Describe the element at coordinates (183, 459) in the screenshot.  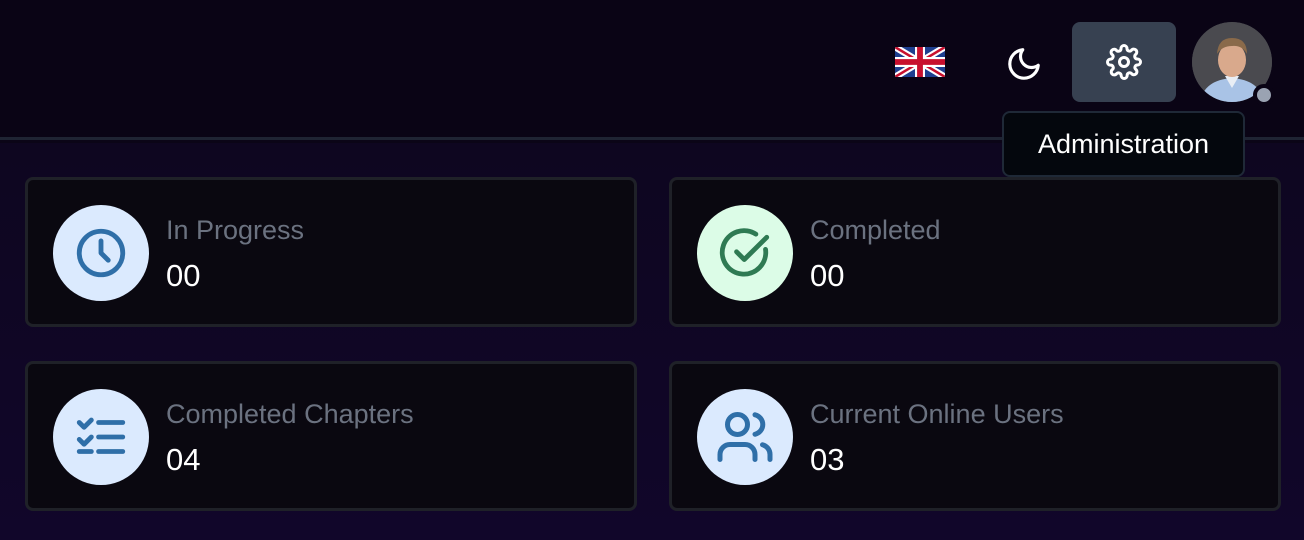
I see `stat-value: 04` at that location.